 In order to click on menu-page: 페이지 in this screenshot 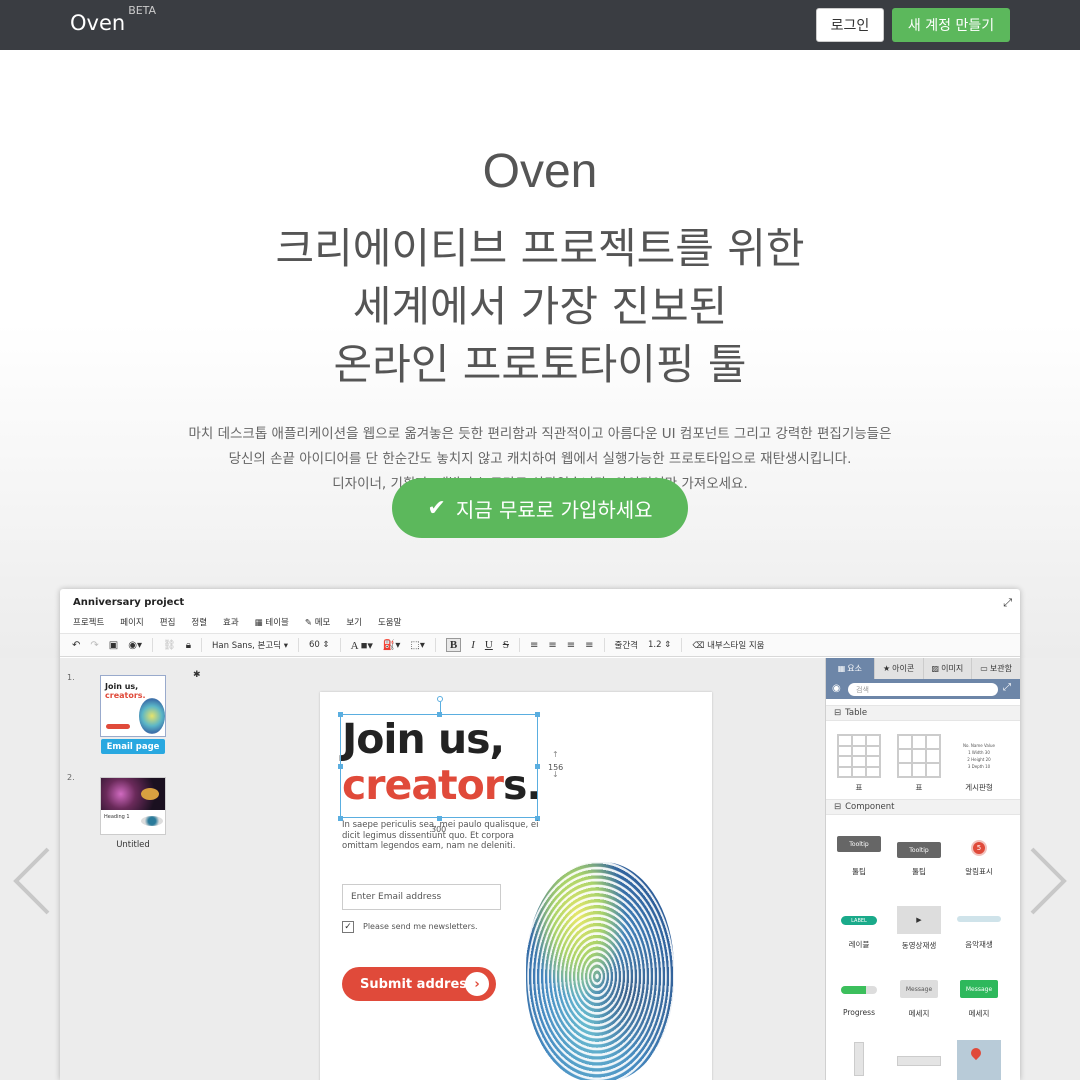, I will do `click(131, 622)`.